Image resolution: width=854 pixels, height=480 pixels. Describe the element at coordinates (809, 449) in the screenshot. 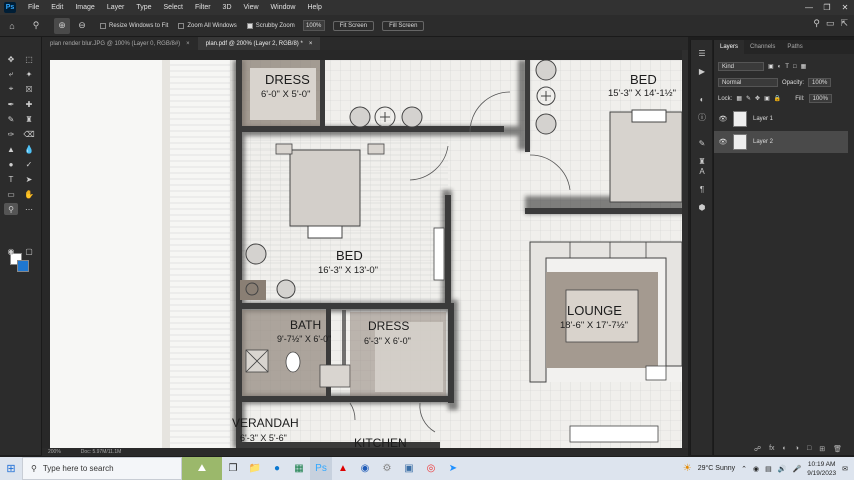

I see `new-group-icon: □` at that location.